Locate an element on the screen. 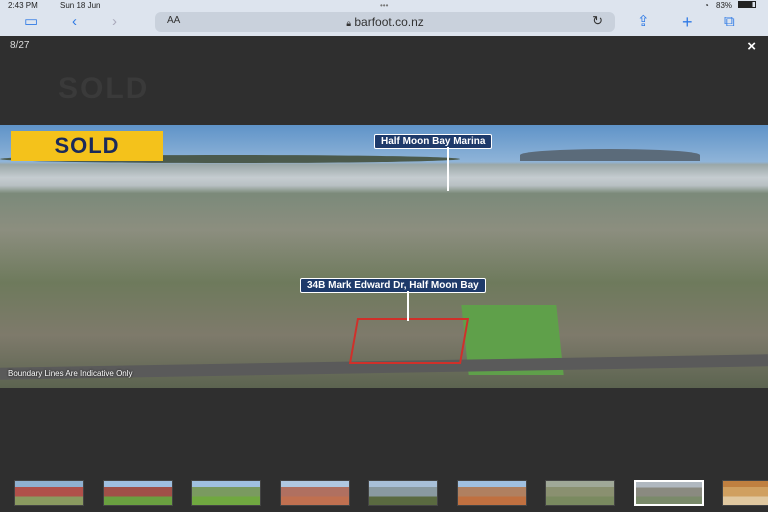 The image size is (768, 512). address-label: 34B Mark Edward Dr, Half Moon Bay is located at coordinates (393, 285).